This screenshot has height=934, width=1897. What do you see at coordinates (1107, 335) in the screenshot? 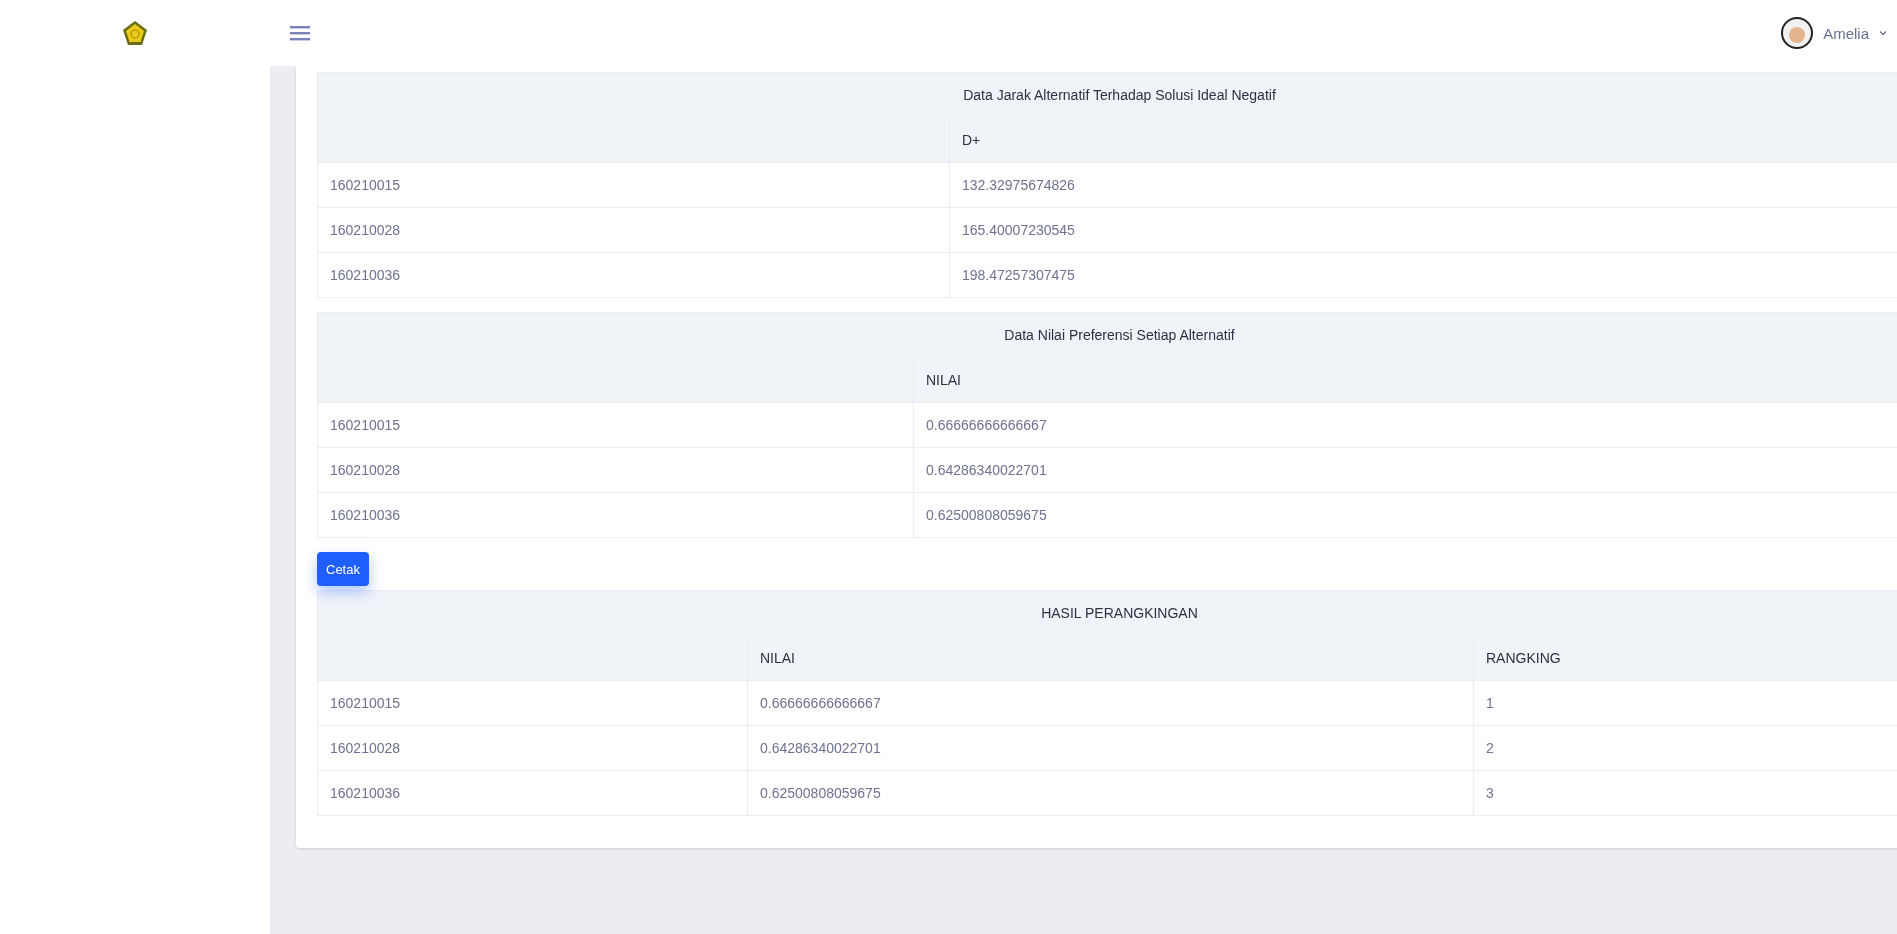
I see `table-title: Data Nilai Preferensi Setiap Alternatif` at bounding box center [1107, 335].